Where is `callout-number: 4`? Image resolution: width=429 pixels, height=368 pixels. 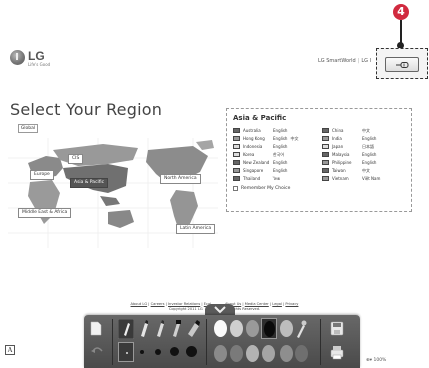
callout-number: 4 is located at coordinates (401, 12).